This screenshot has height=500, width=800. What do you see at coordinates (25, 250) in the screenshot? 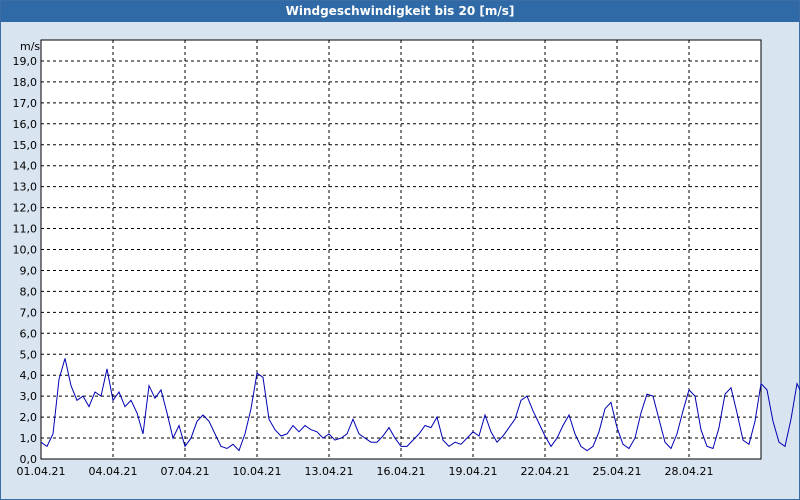
I see `y-tick-label: 10,0` at bounding box center [25, 250].